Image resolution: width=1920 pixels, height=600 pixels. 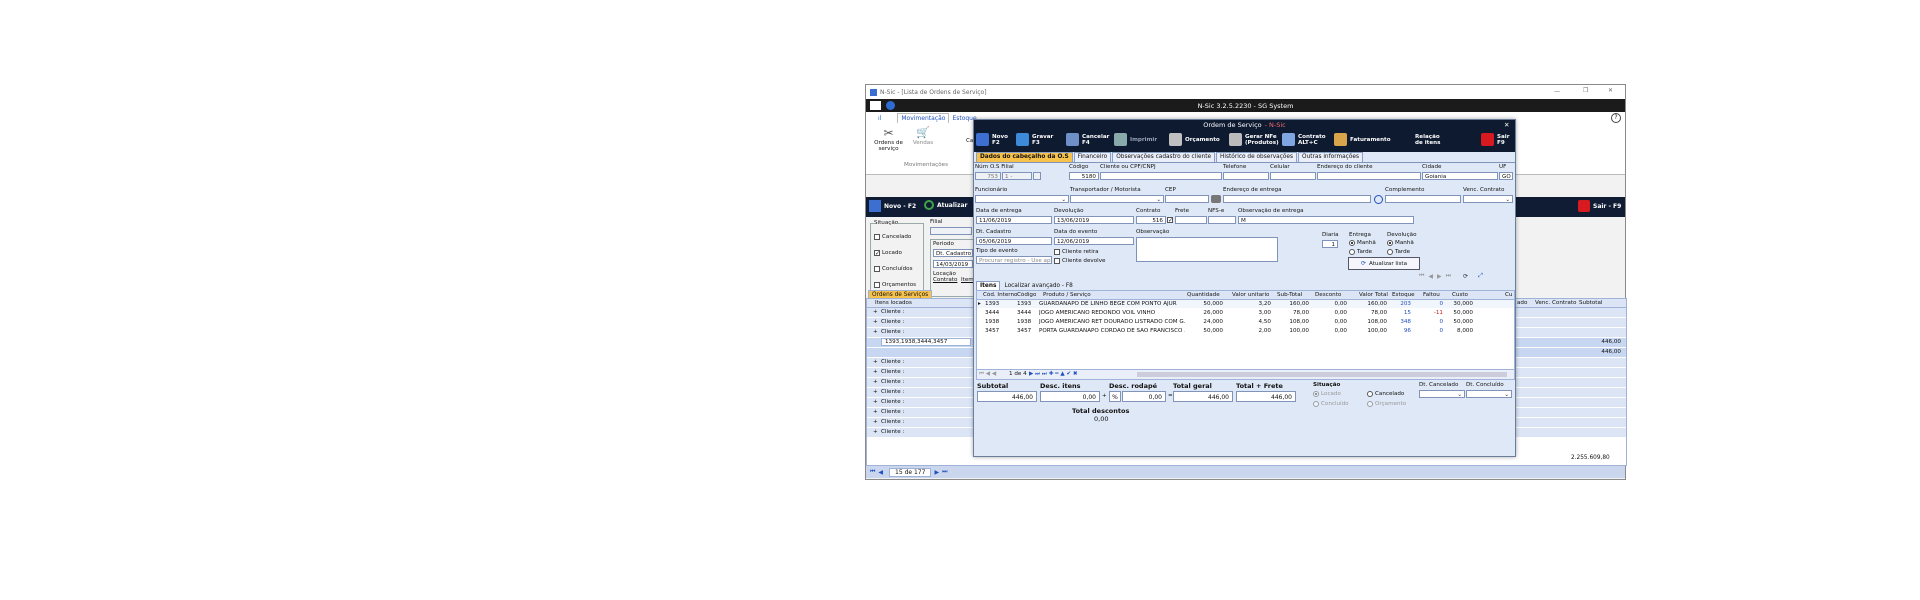 What do you see at coordinates (1421, 276) in the screenshot?
I see `first-record-button: ⏮` at bounding box center [1421, 276].